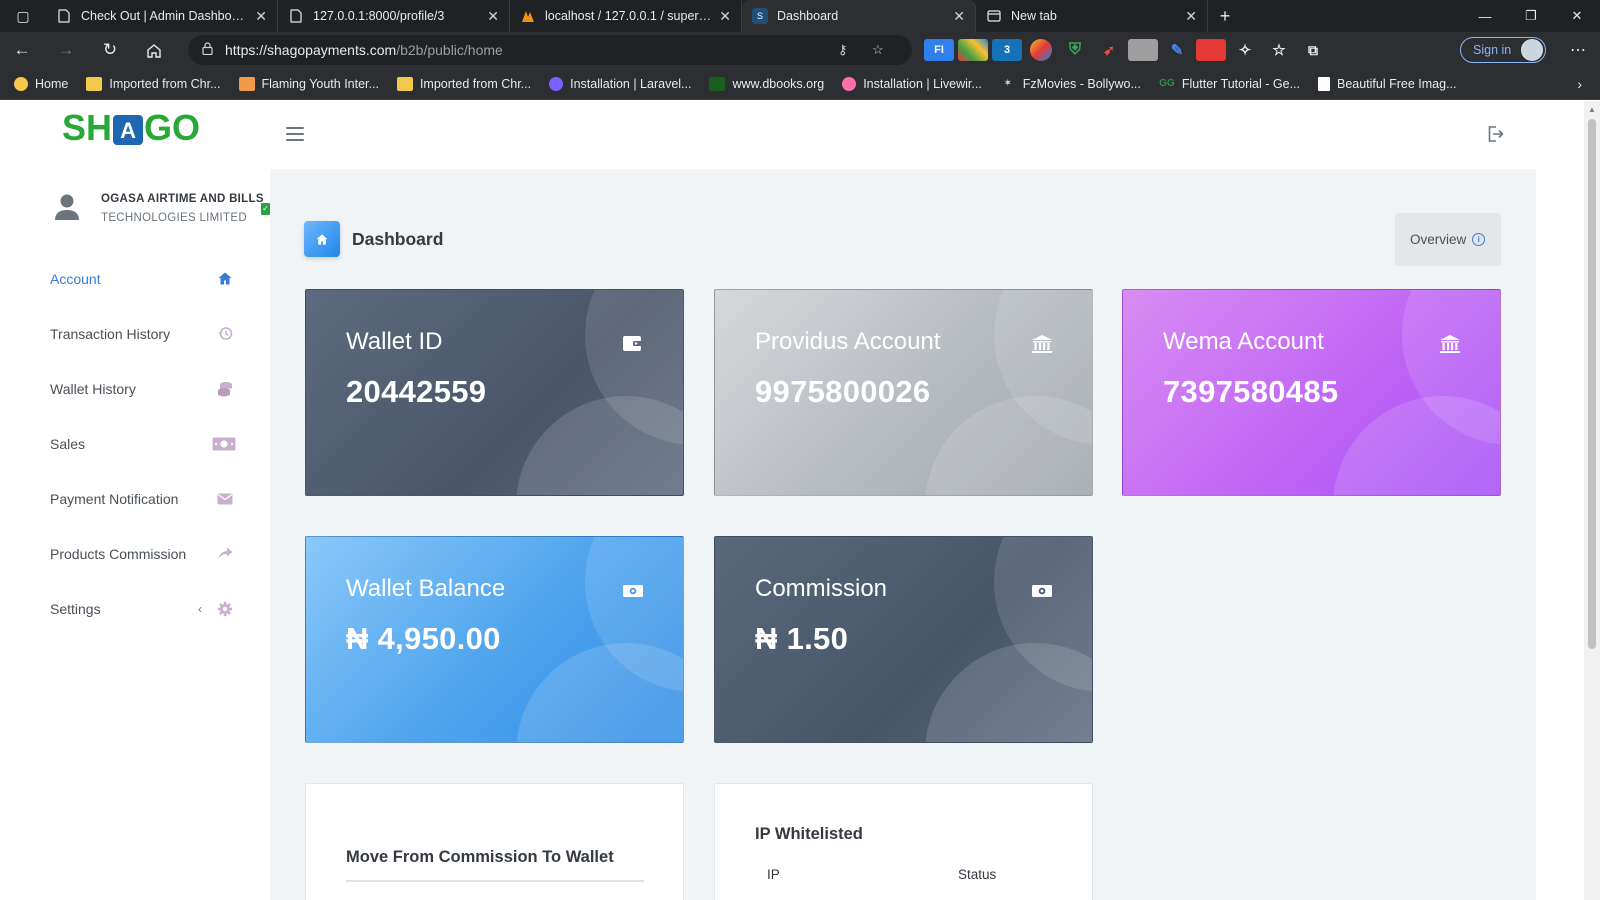 The height and width of the screenshot is (900, 1600). I want to click on sidebar-item-sales: Sales, so click(135, 443).